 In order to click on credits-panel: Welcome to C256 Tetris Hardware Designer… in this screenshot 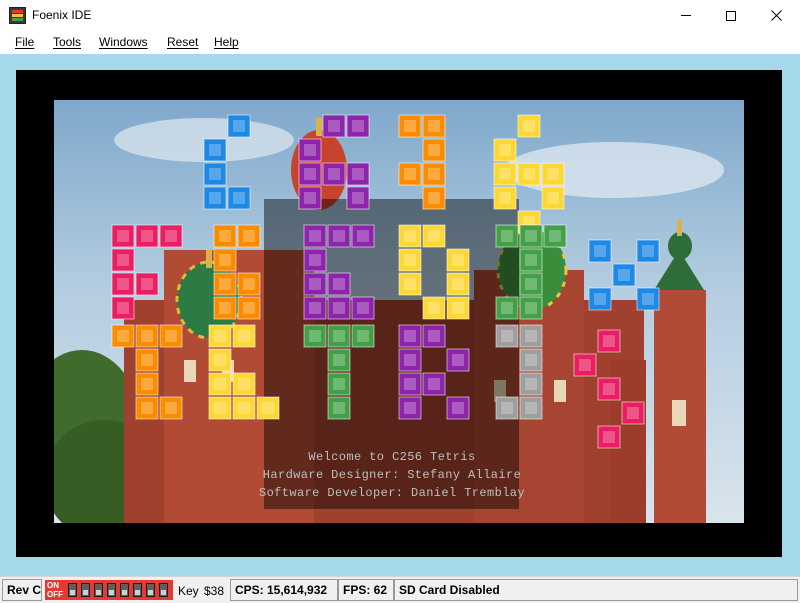, I will do `click(392, 477)`.